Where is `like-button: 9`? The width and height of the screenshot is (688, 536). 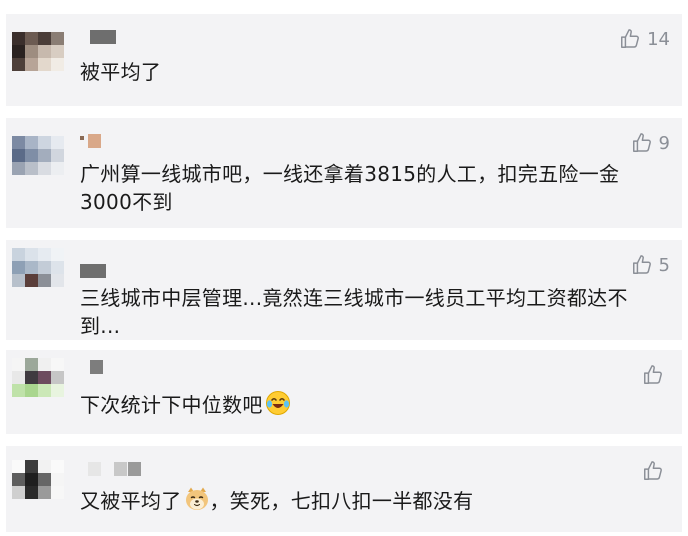 like-button: 9 is located at coordinates (650, 143).